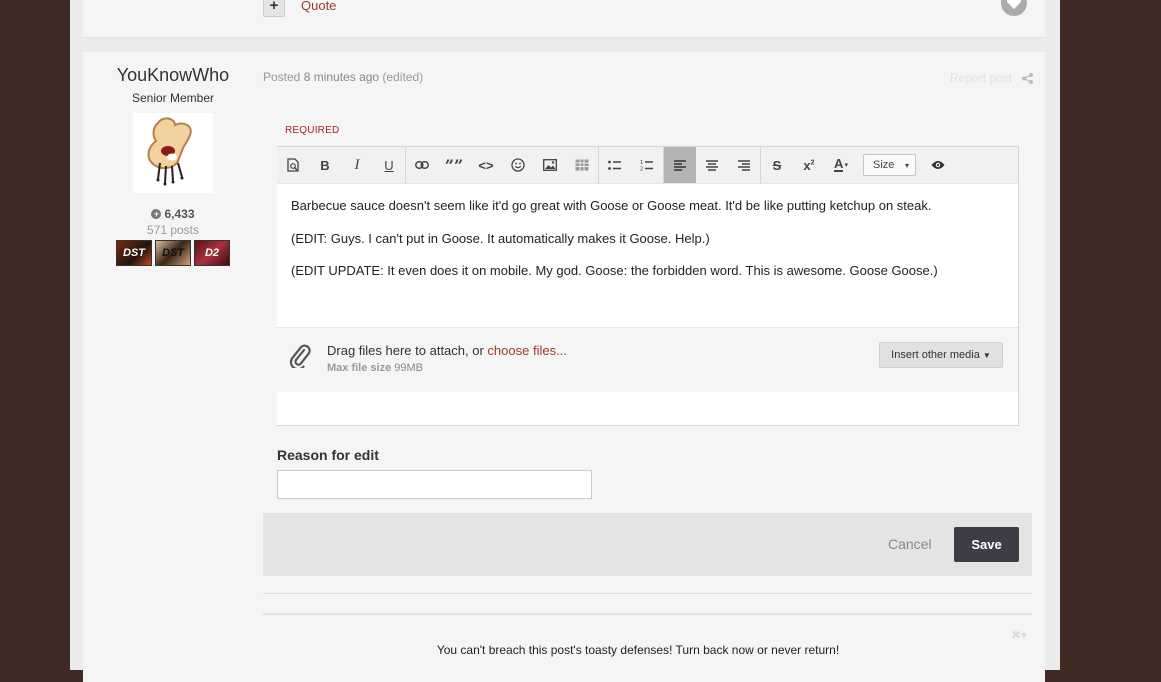 The image size is (1161, 682). What do you see at coordinates (173, 98) in the screenshot?
I see `author-rank: Senior Member` at bounding box center [173, 98].